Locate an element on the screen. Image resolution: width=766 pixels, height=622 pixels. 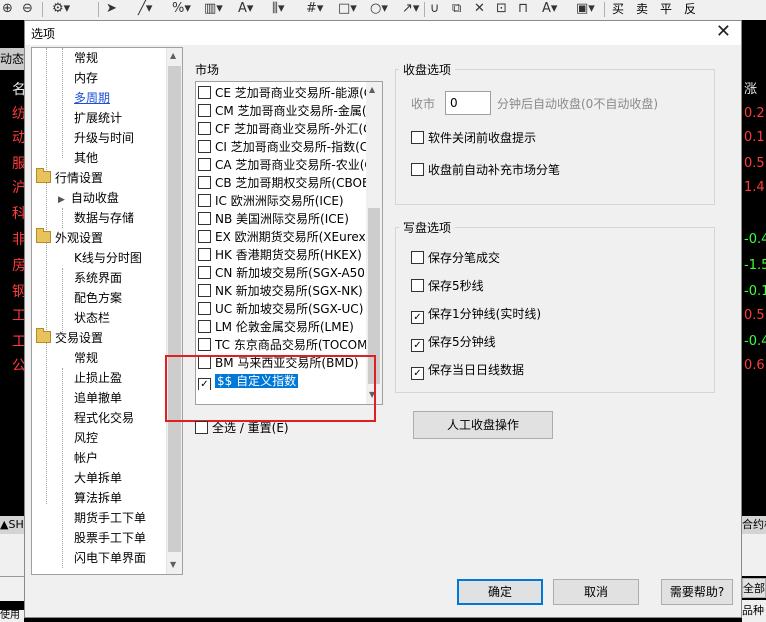
market-item: NK 新加坡交易所(SGX-NK) is located at coordinates (283, 291).